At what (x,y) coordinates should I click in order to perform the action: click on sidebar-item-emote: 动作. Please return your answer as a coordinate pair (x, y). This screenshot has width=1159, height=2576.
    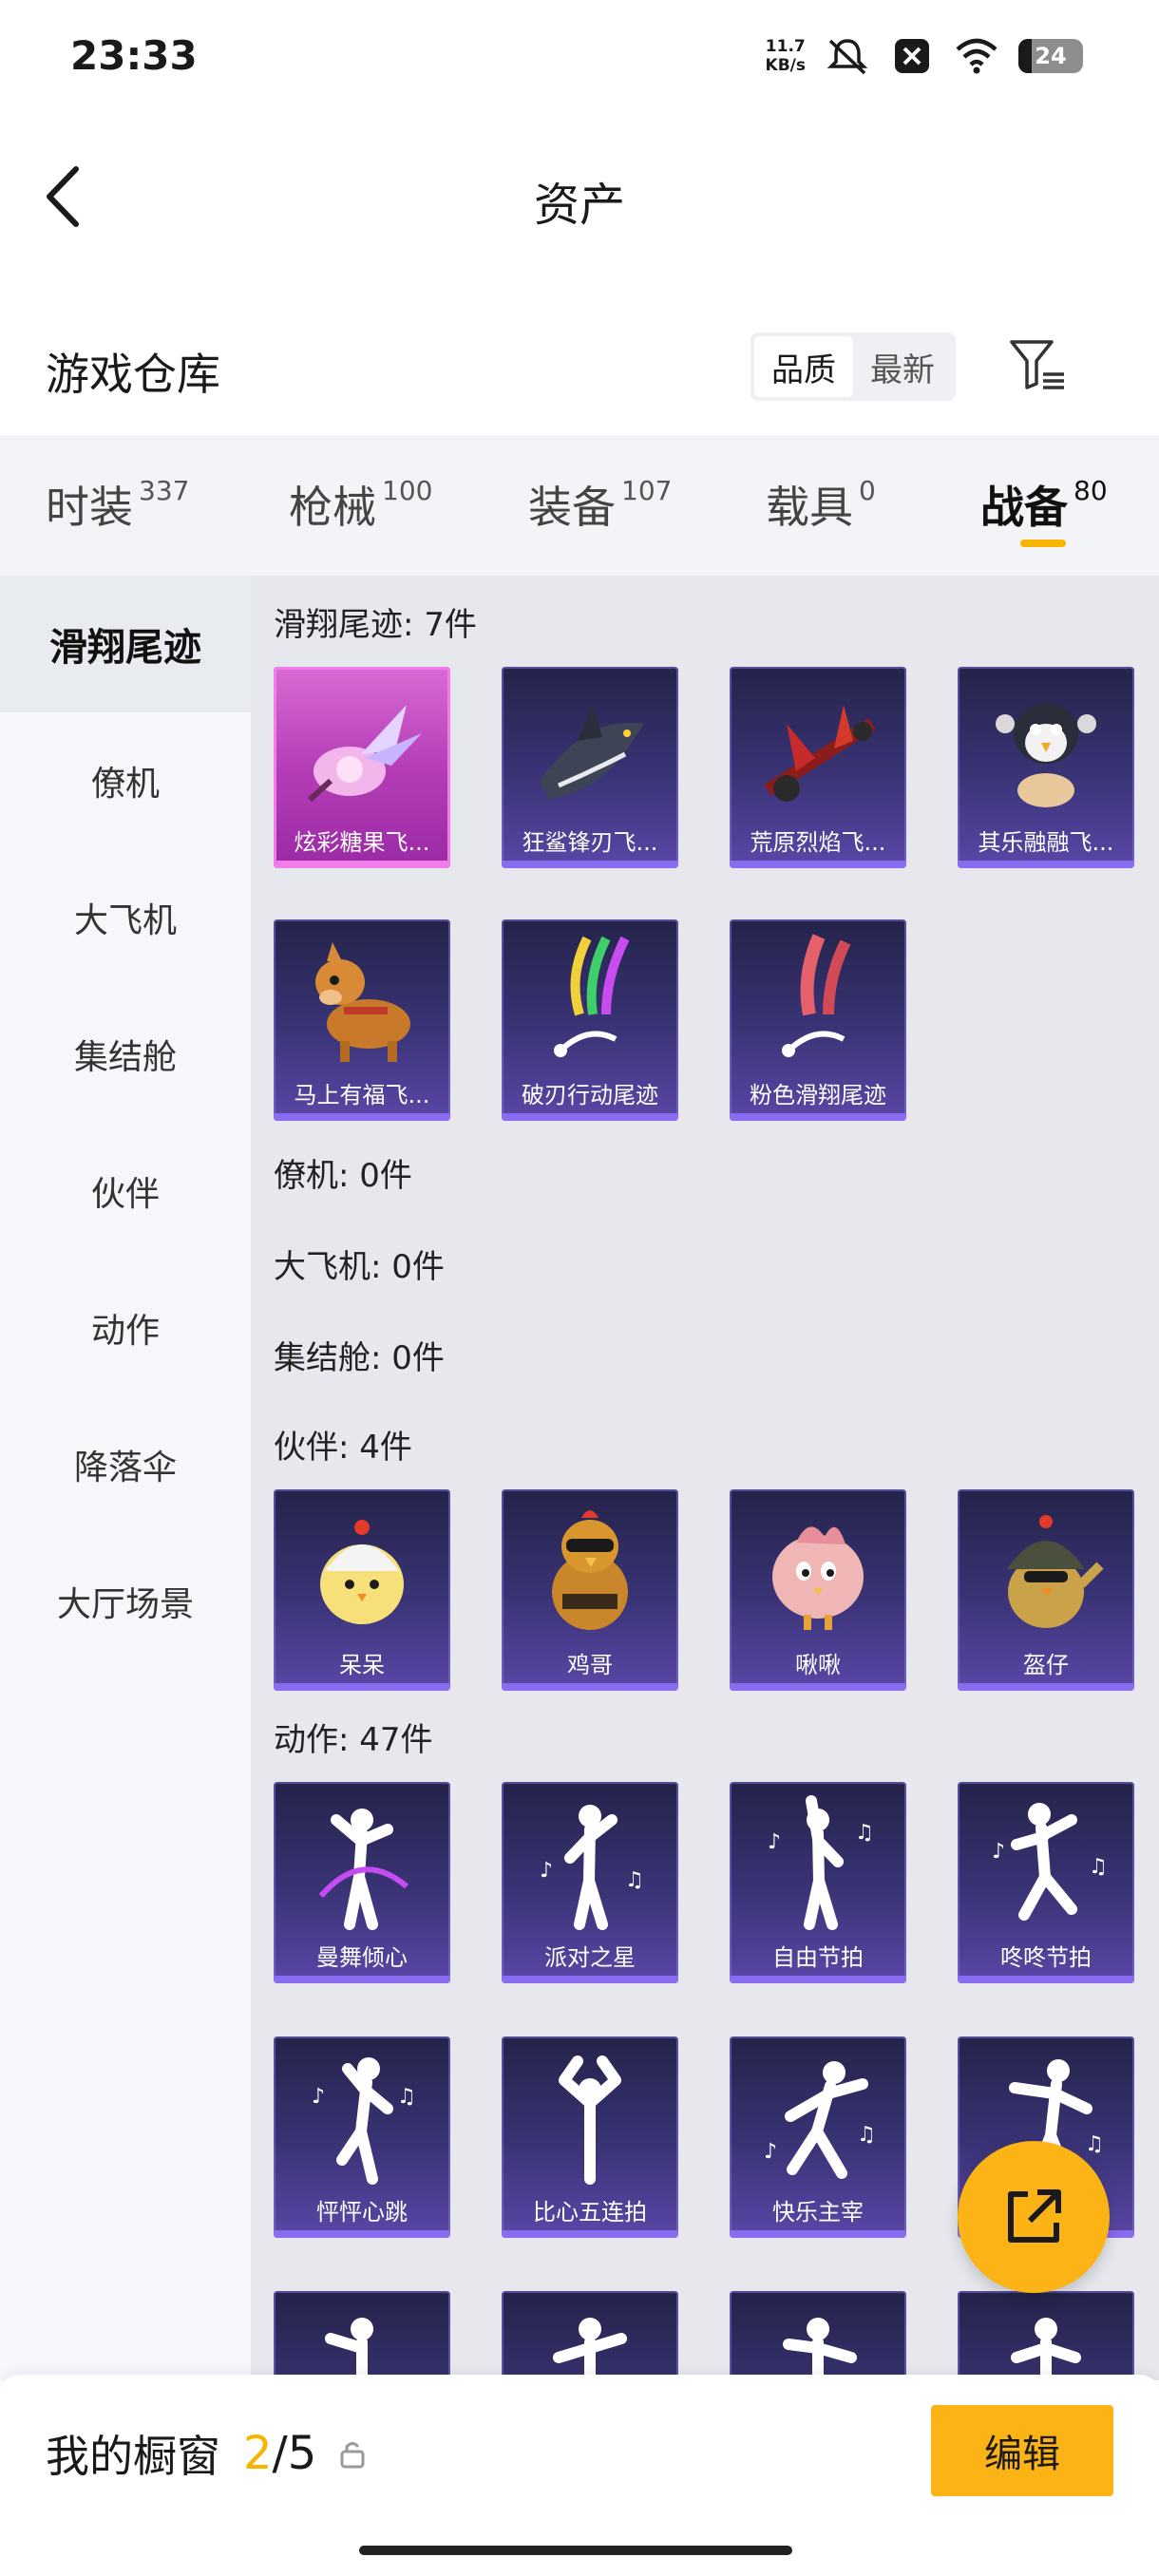
    Looking at the image, I should click on (125, 1328).